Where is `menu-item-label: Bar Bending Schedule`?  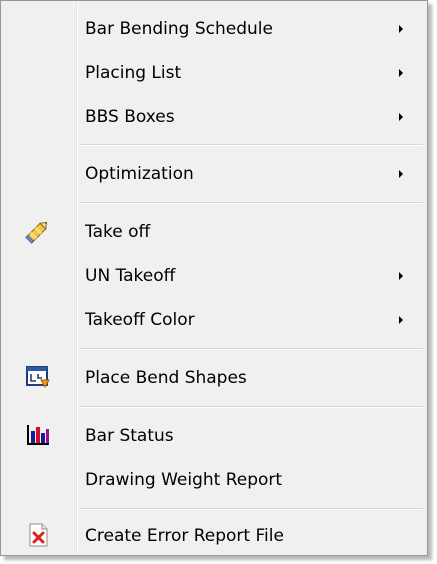
menu-item-label: Bar Bending Schedule is located at coordinates (179, 29).